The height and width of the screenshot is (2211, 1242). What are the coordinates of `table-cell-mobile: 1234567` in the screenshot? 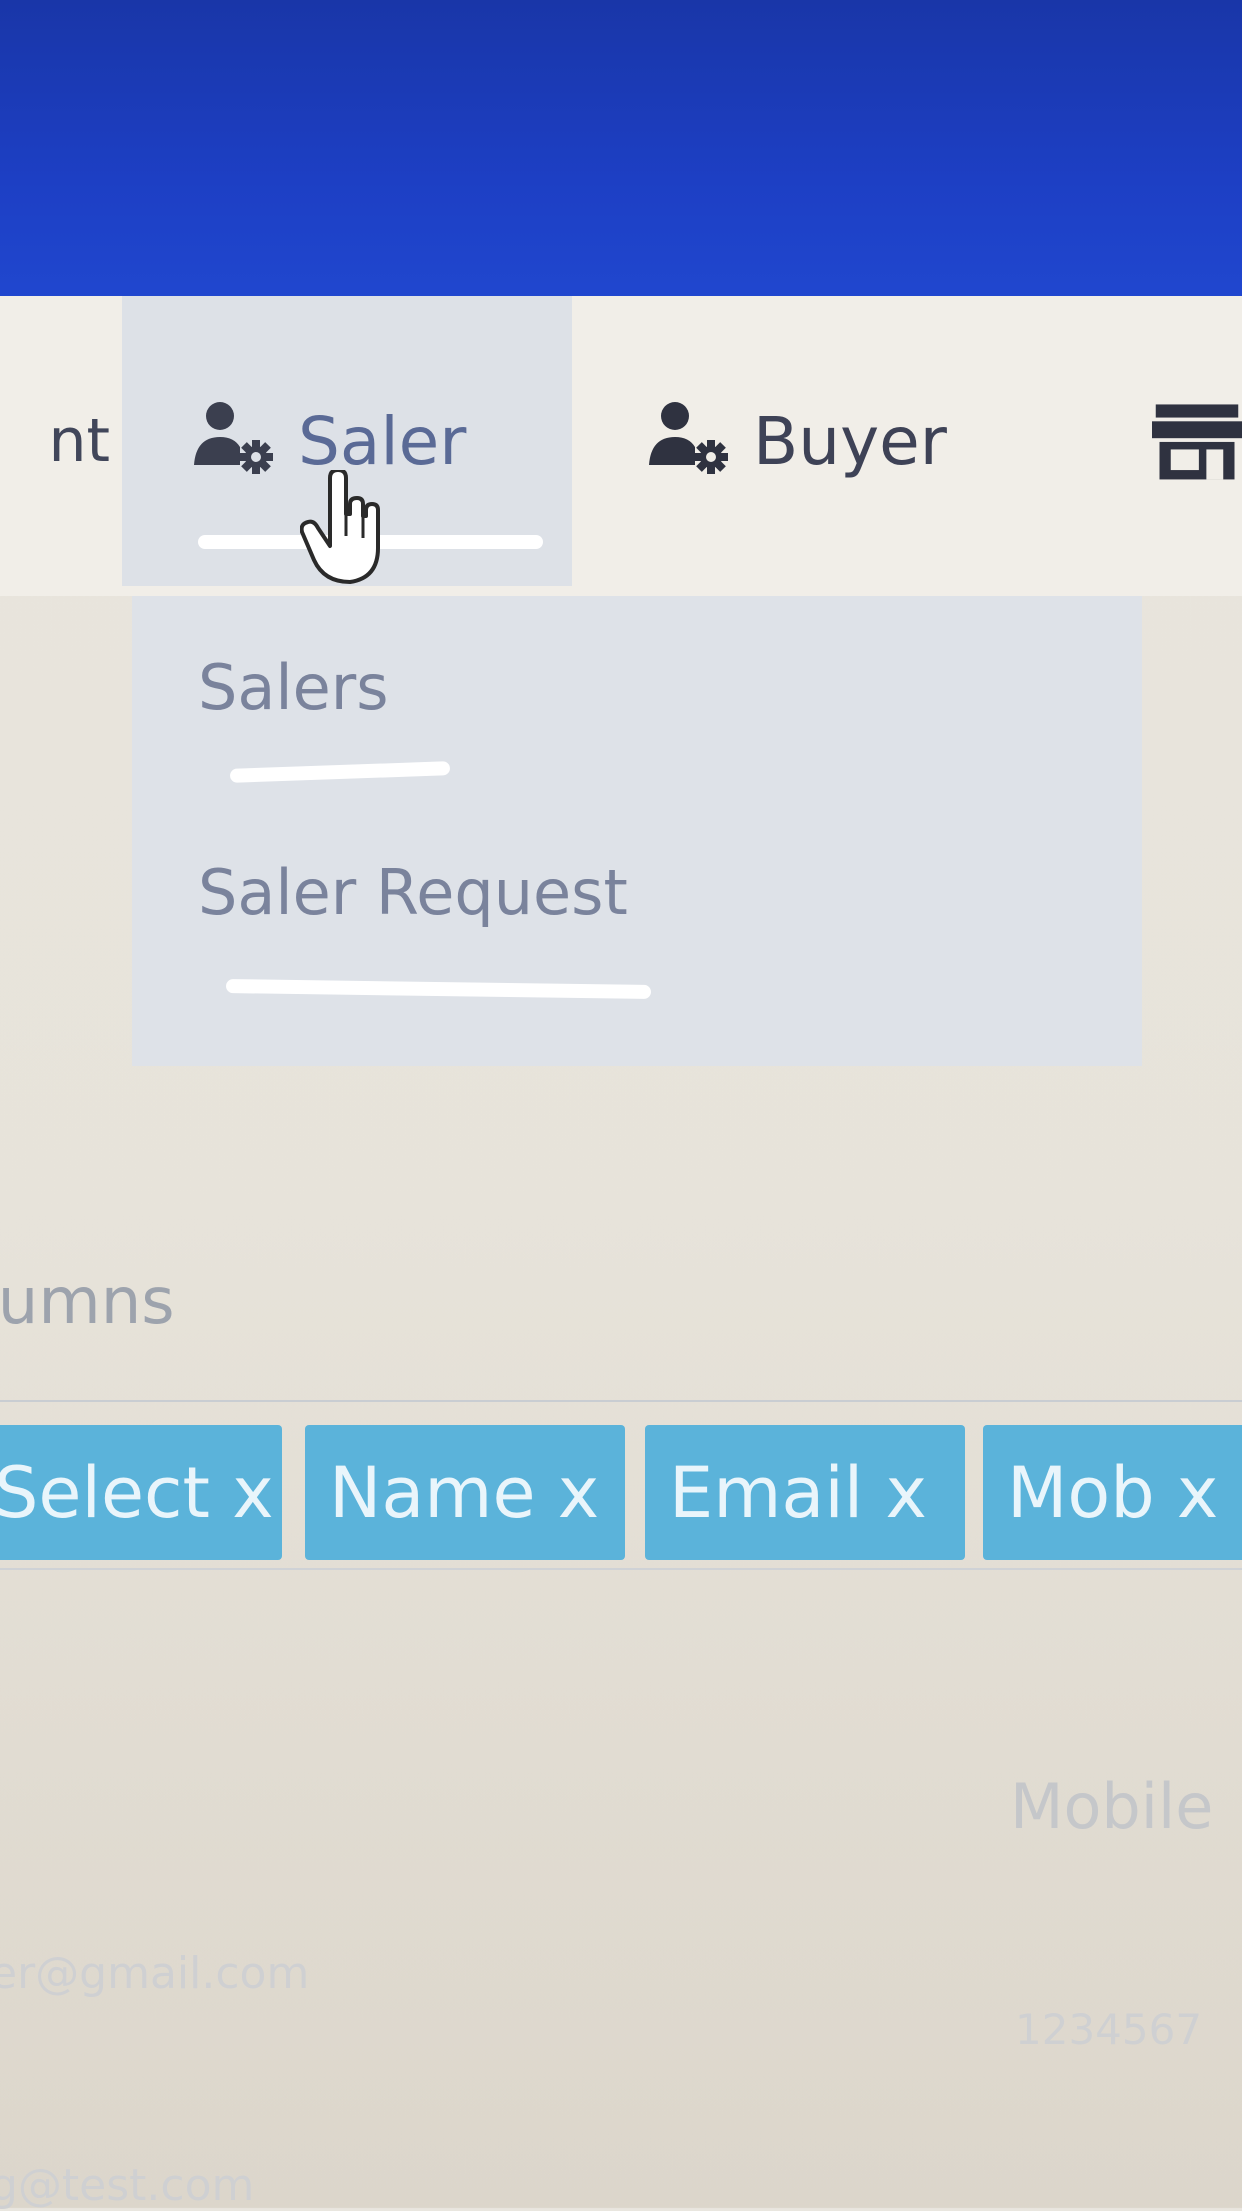 It's located at (1109, 2029).